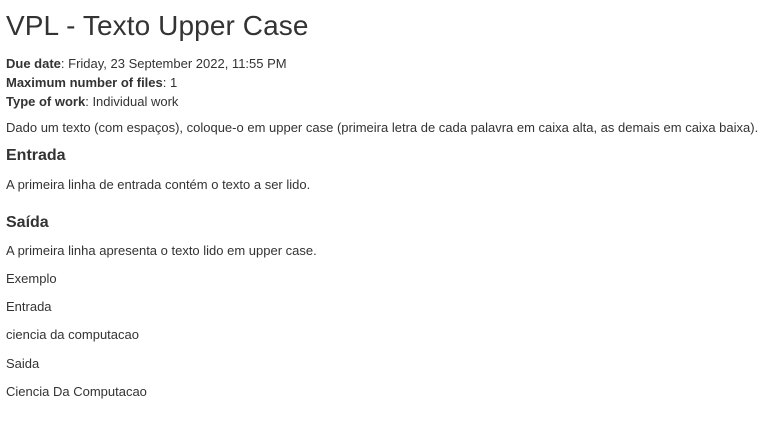 This screenshot has height=438, width=775. I want to click on max-files-row: Maximum number of files: 1, so click(146, 82).